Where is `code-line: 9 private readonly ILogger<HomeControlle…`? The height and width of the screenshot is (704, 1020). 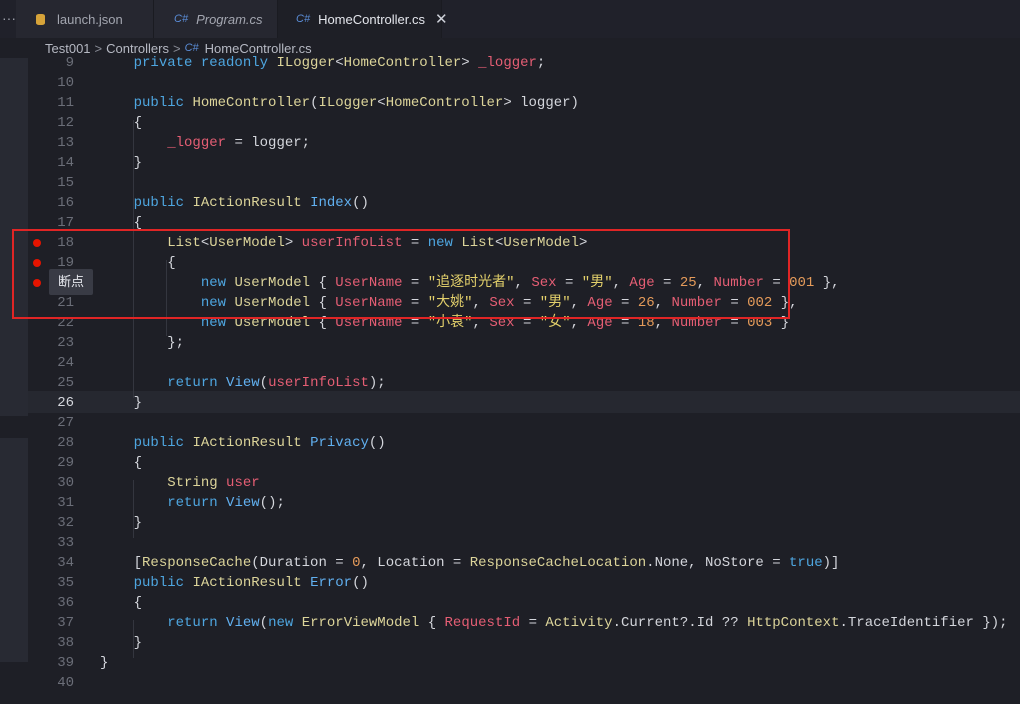 code-line: 9 private readonly ILogger<HomeControlle… is located at coordinates (510, 63).